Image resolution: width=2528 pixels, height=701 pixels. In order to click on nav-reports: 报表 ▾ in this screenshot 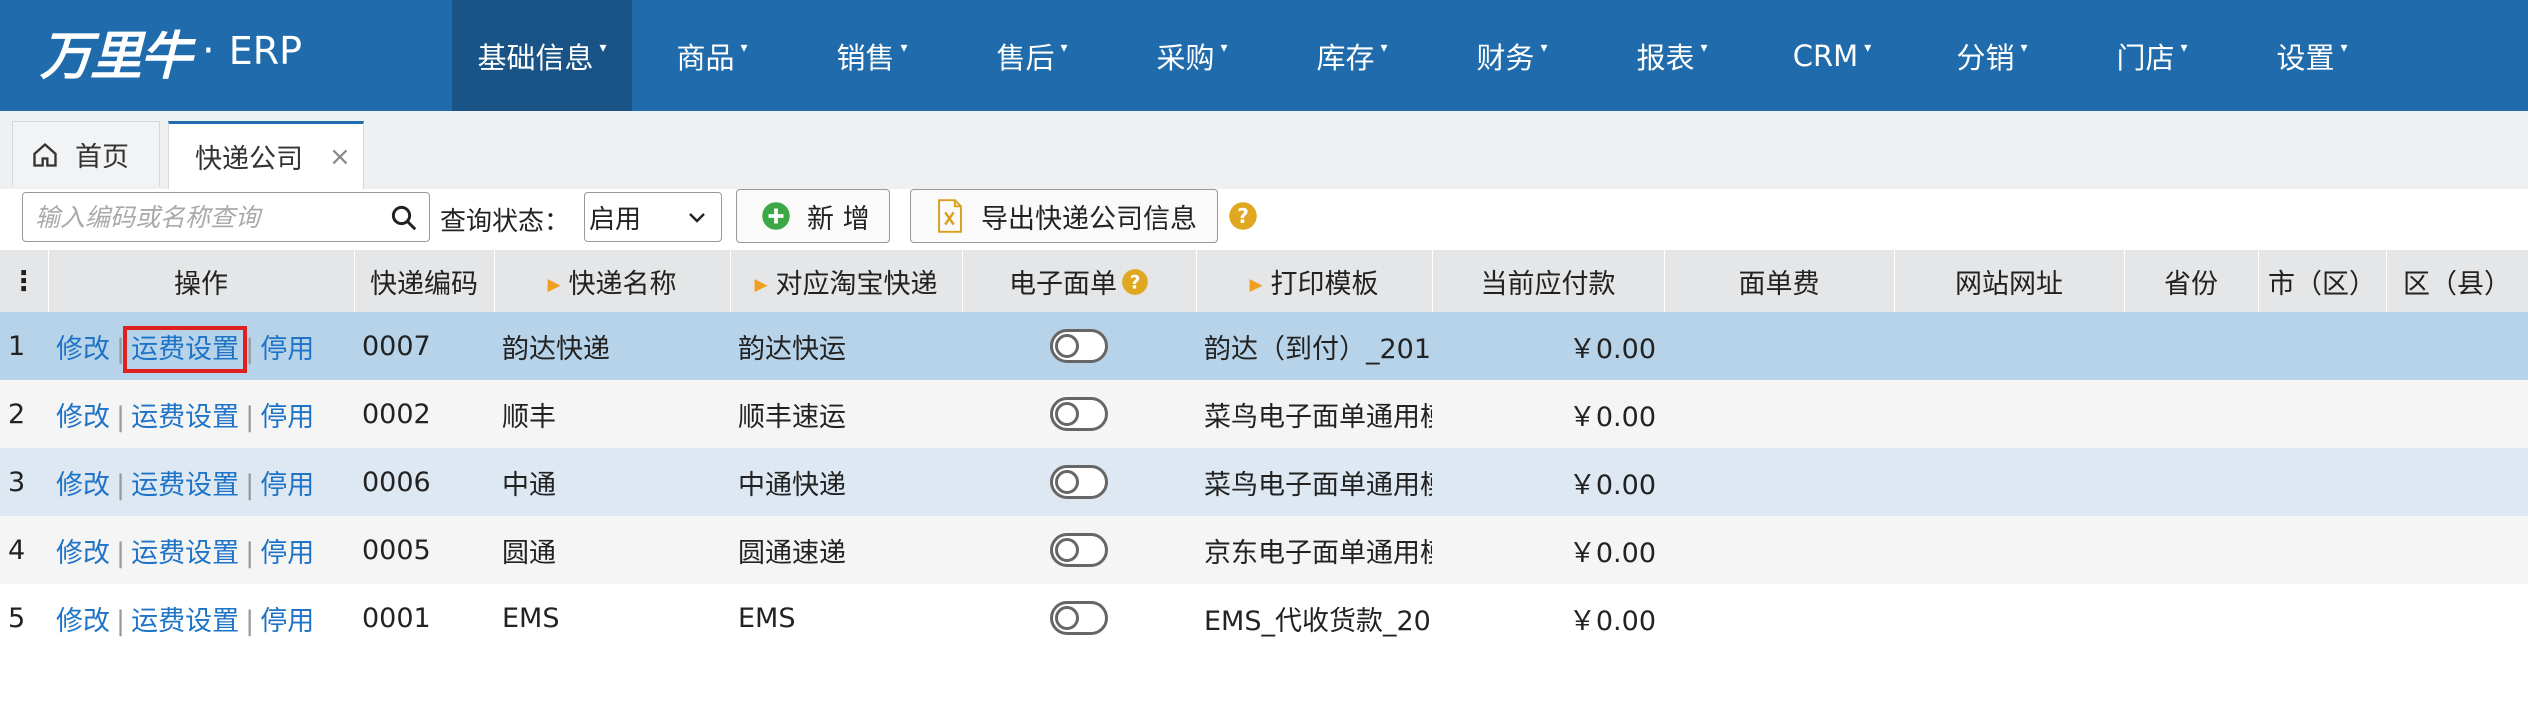, I will do `click(1672, 55)`.